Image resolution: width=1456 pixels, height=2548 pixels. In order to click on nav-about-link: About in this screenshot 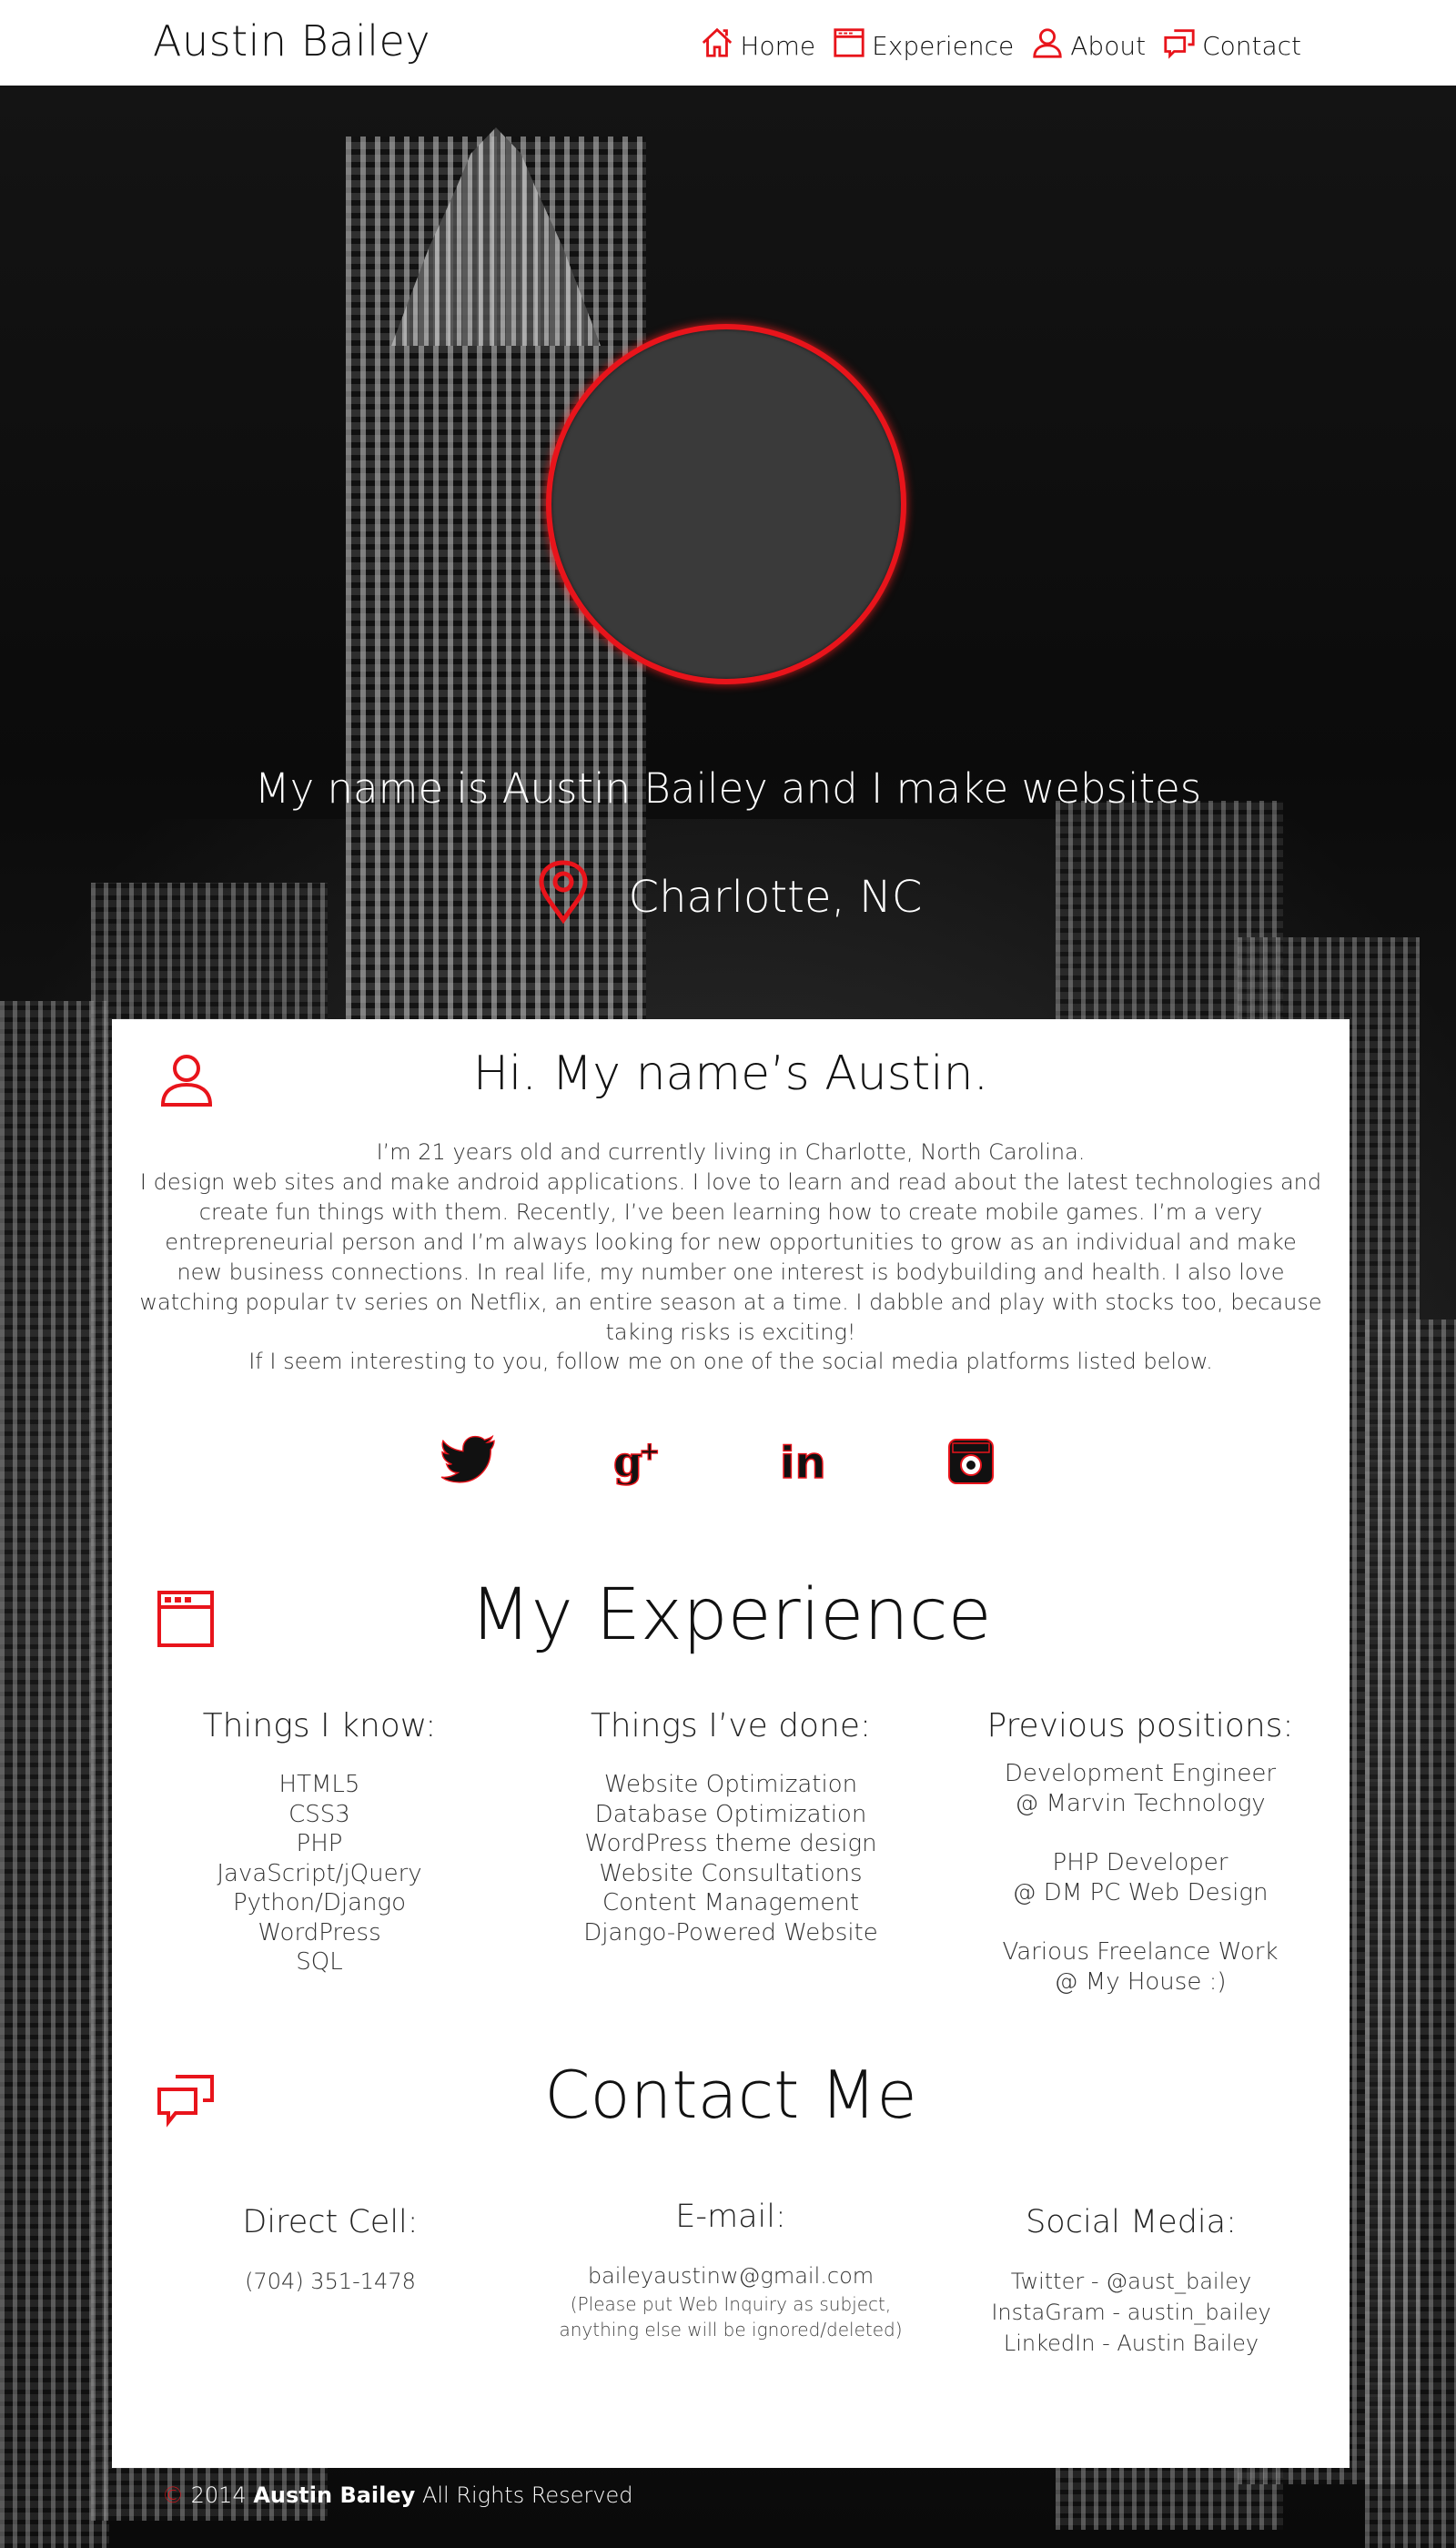, I will do `click(1088, 46)`.